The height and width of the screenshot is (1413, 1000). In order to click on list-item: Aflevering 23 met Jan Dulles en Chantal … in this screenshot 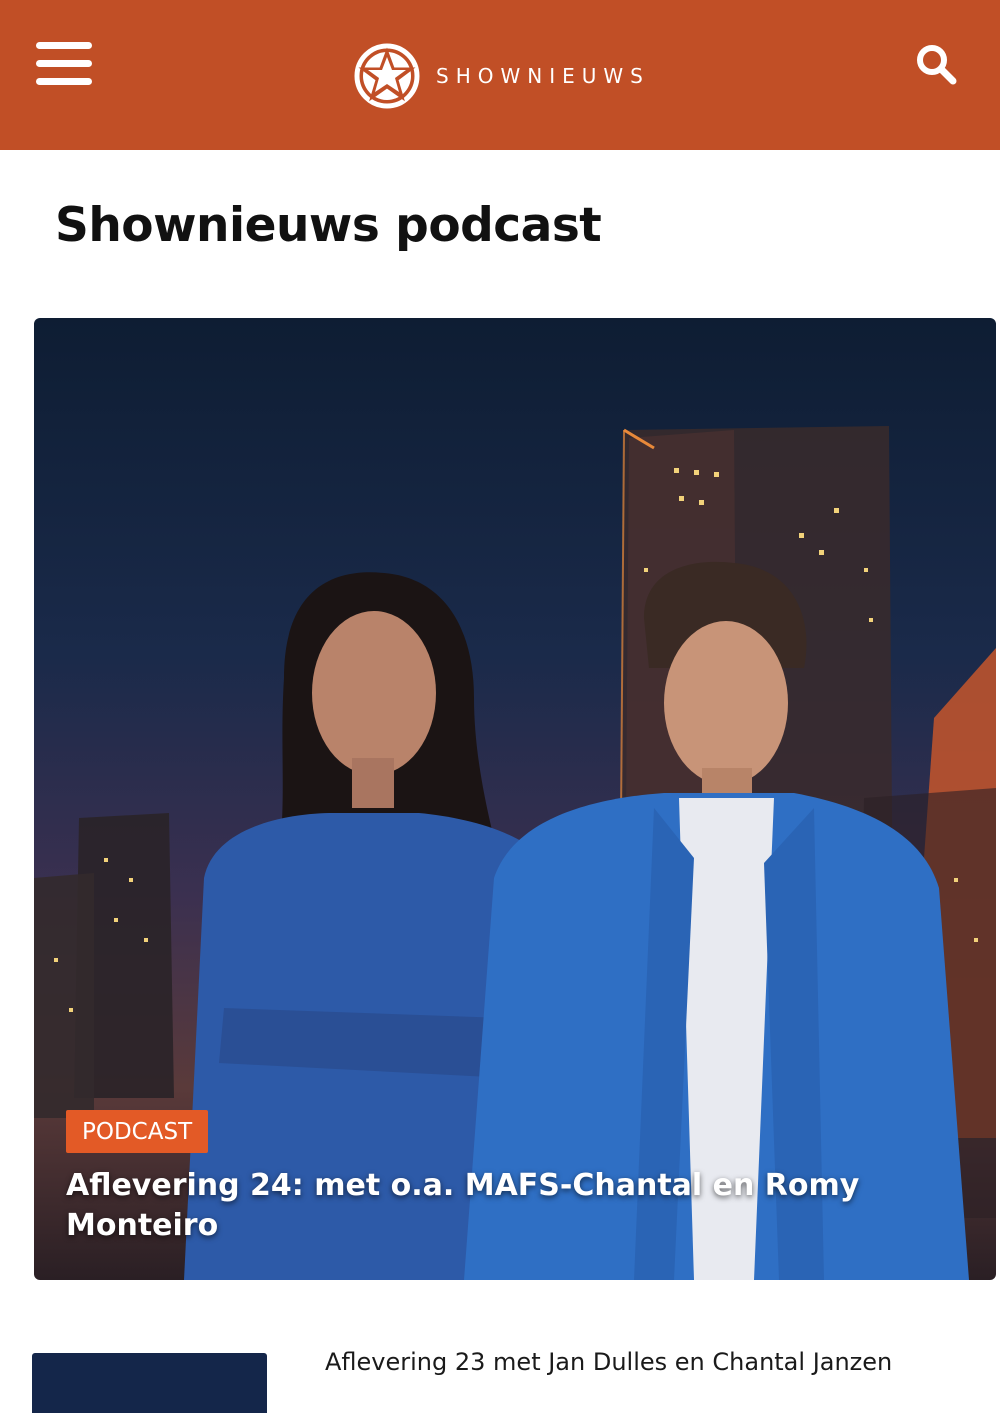, I will do `click(516, 1376)`.